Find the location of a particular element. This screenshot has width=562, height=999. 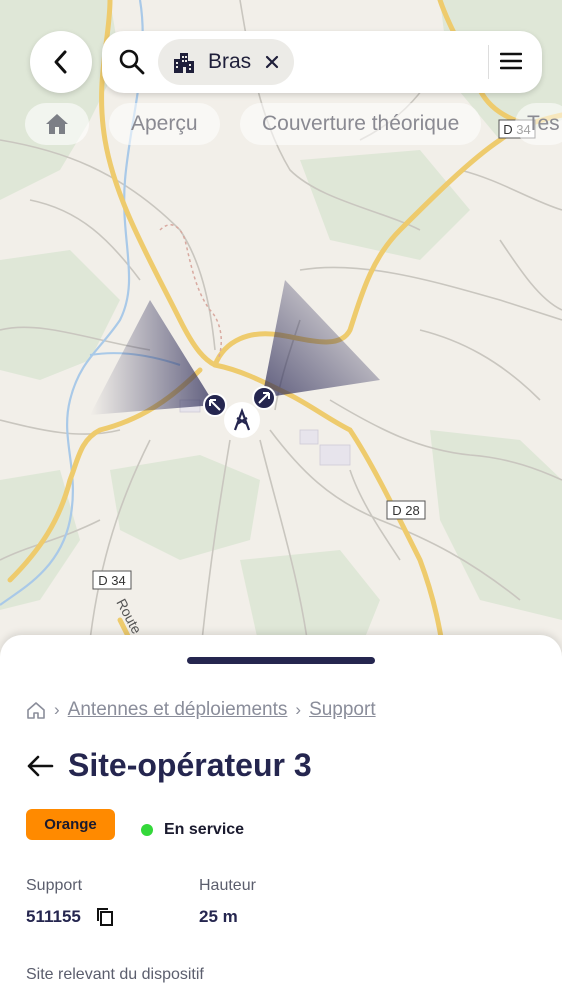

arrow-left-icon is located at coordinates (40, 766).